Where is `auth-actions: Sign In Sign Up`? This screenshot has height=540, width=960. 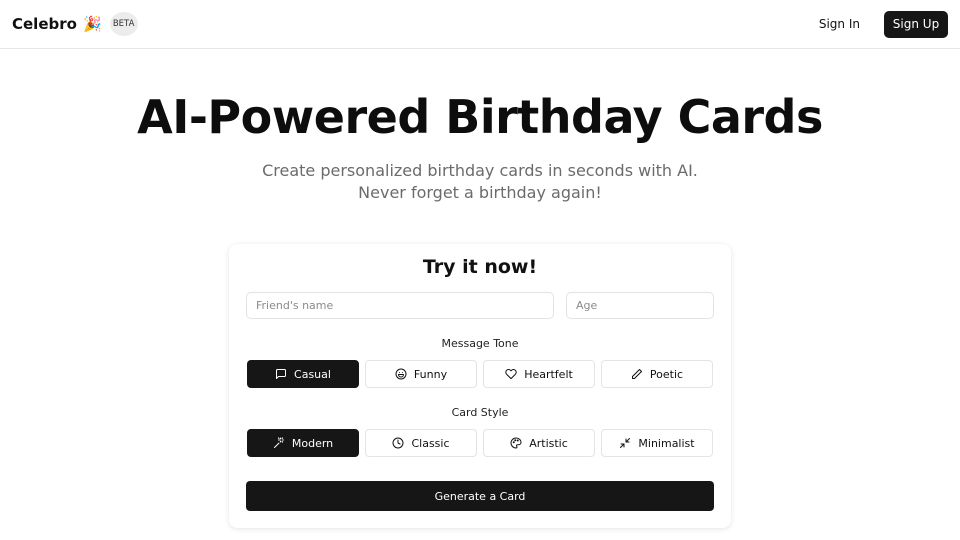 auth-actions: Sign In Sign Up is located at coordinates (880, 24).